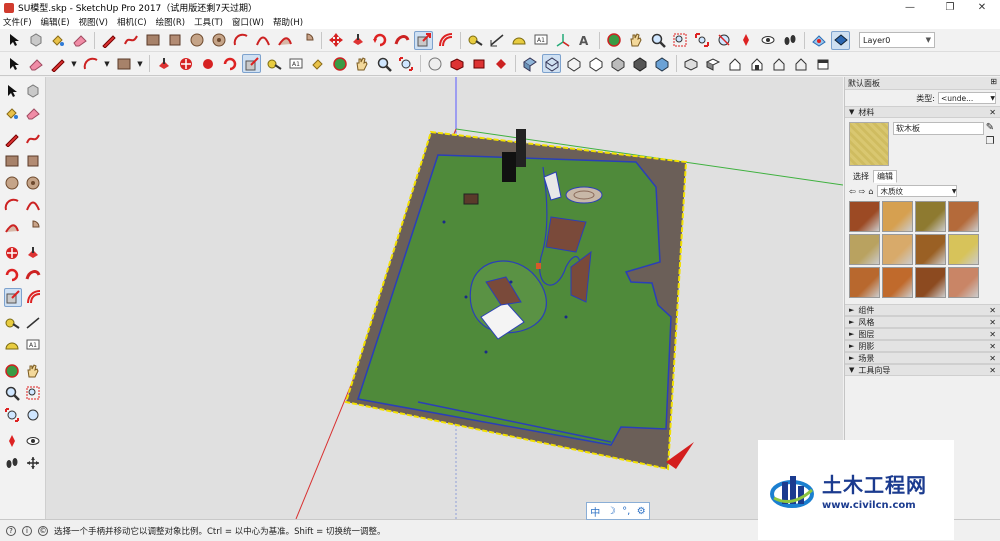 This screenshot has width=1000, height=541. I want to click on menu-camera: 相机(C), so click(132, 22).